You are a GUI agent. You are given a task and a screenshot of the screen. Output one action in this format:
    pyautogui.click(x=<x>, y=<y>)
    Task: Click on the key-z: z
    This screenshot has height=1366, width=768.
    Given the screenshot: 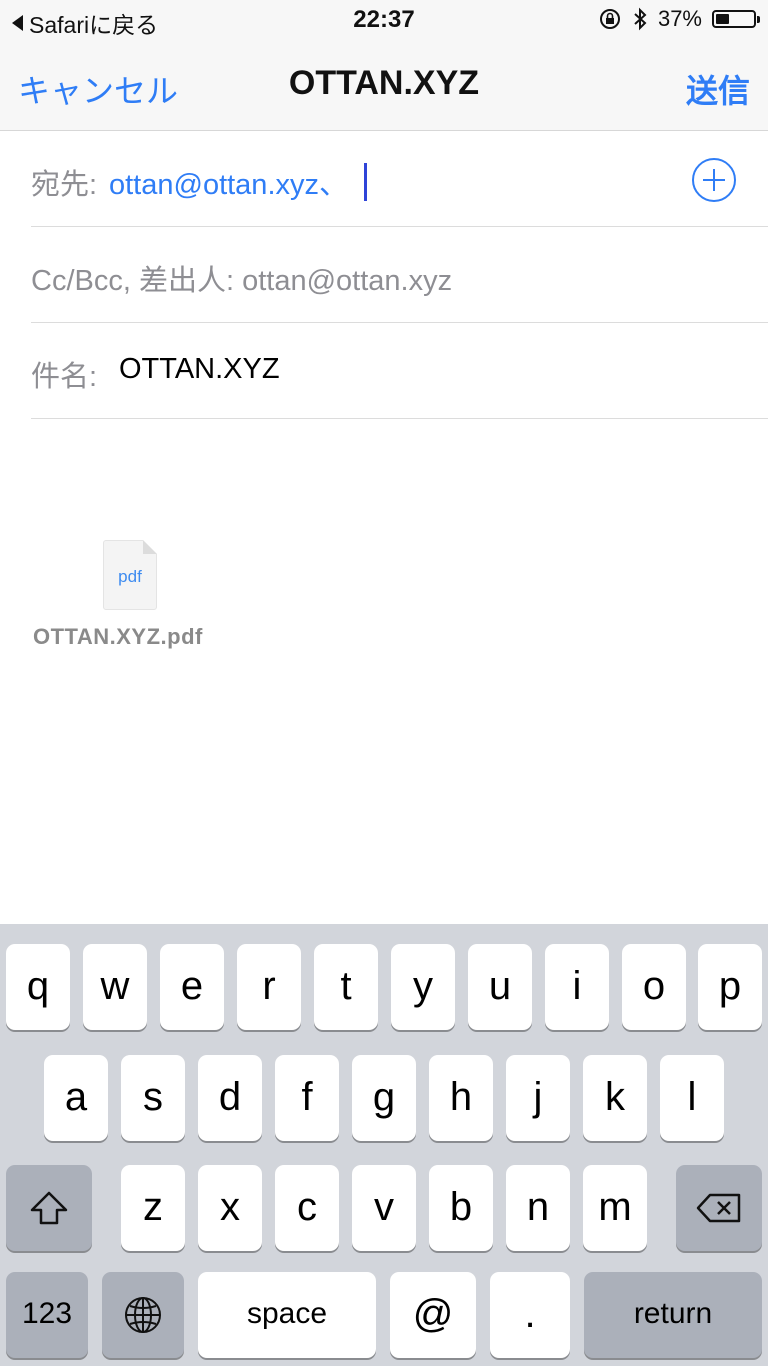 What is the action you would take?
    pyautogui.click(x=153, y=1208)
    